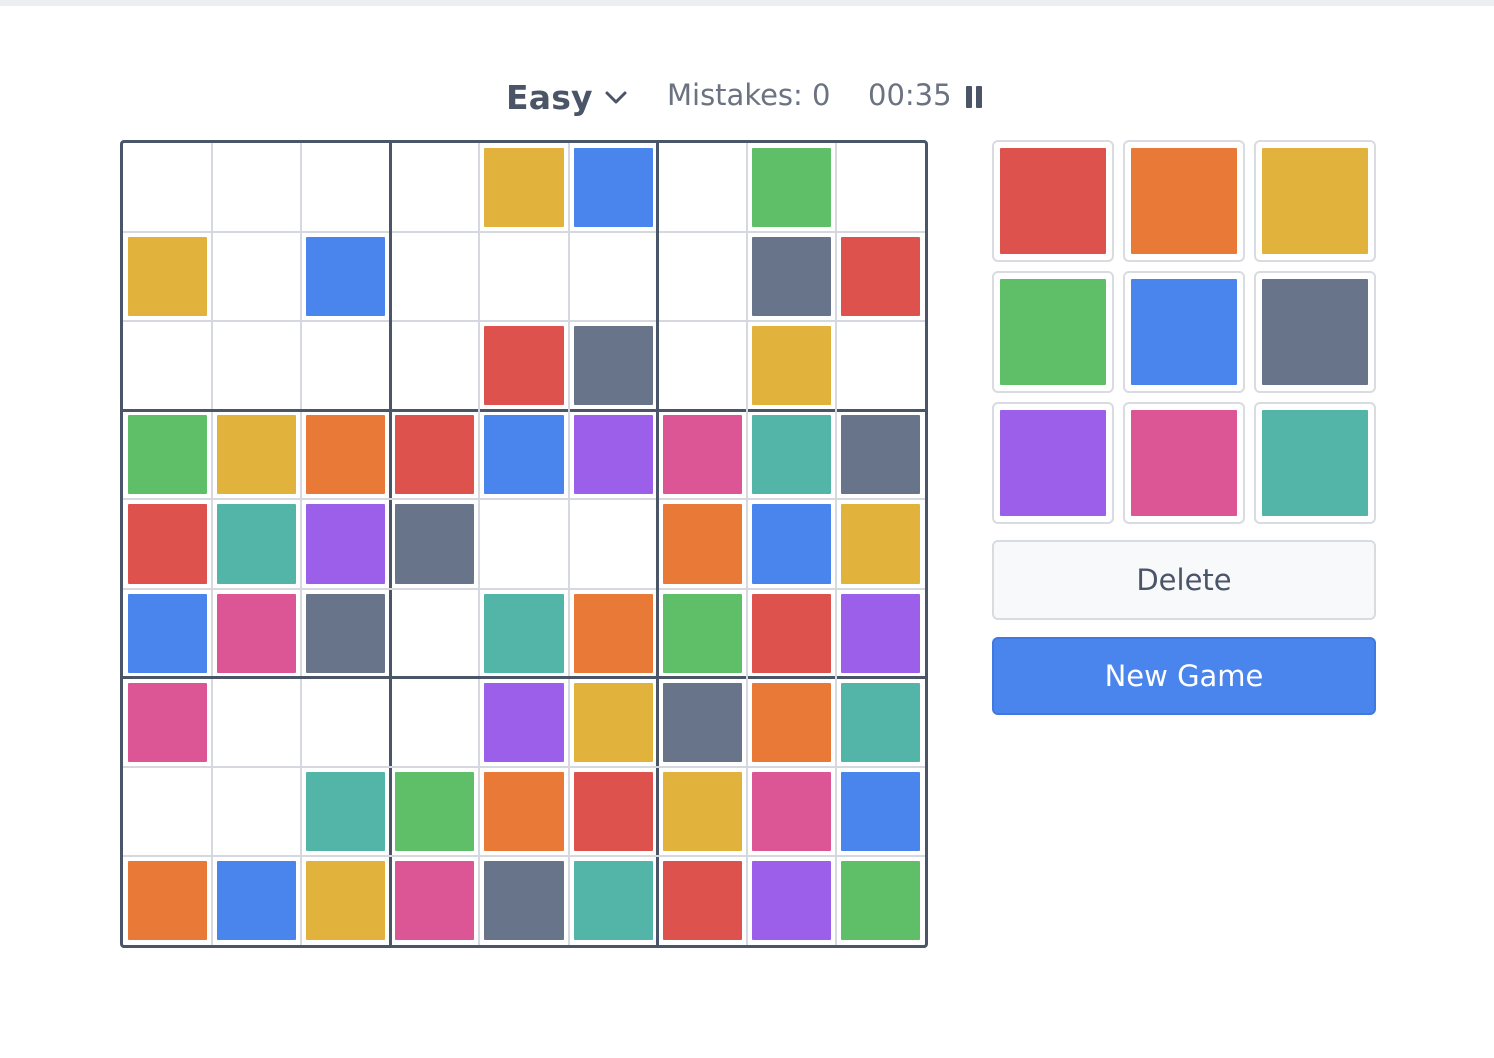 This screenshot has width=1494, height=1058. What do you see at coordinates (345, 187) in the screenshot?
I see `board-cell-r1c3` at bounding box center [345, 187].